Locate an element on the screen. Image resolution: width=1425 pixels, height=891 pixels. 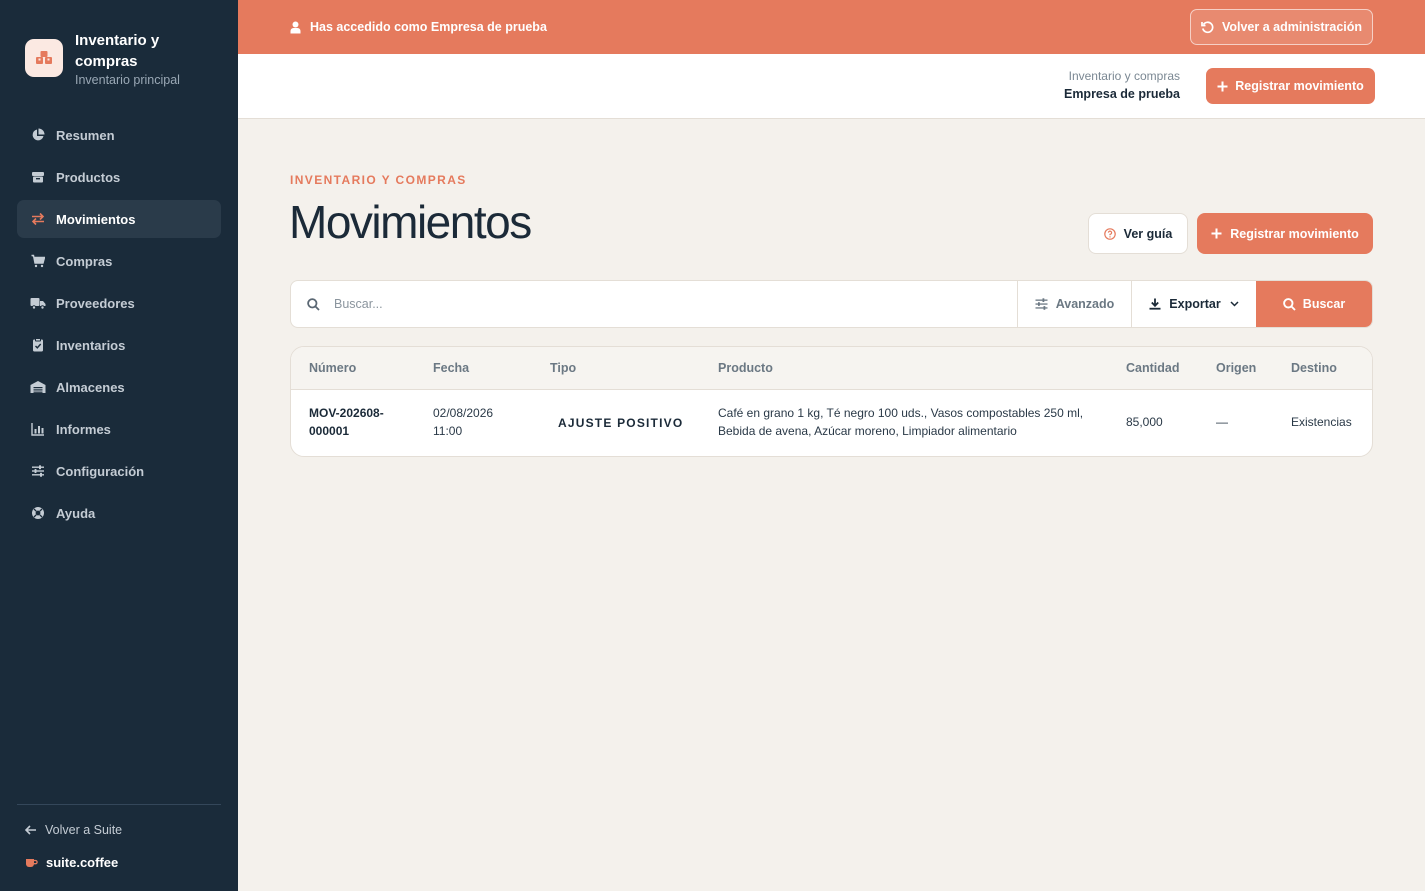
sidebar-item-label: Productos is located at coordinates (88, 177).